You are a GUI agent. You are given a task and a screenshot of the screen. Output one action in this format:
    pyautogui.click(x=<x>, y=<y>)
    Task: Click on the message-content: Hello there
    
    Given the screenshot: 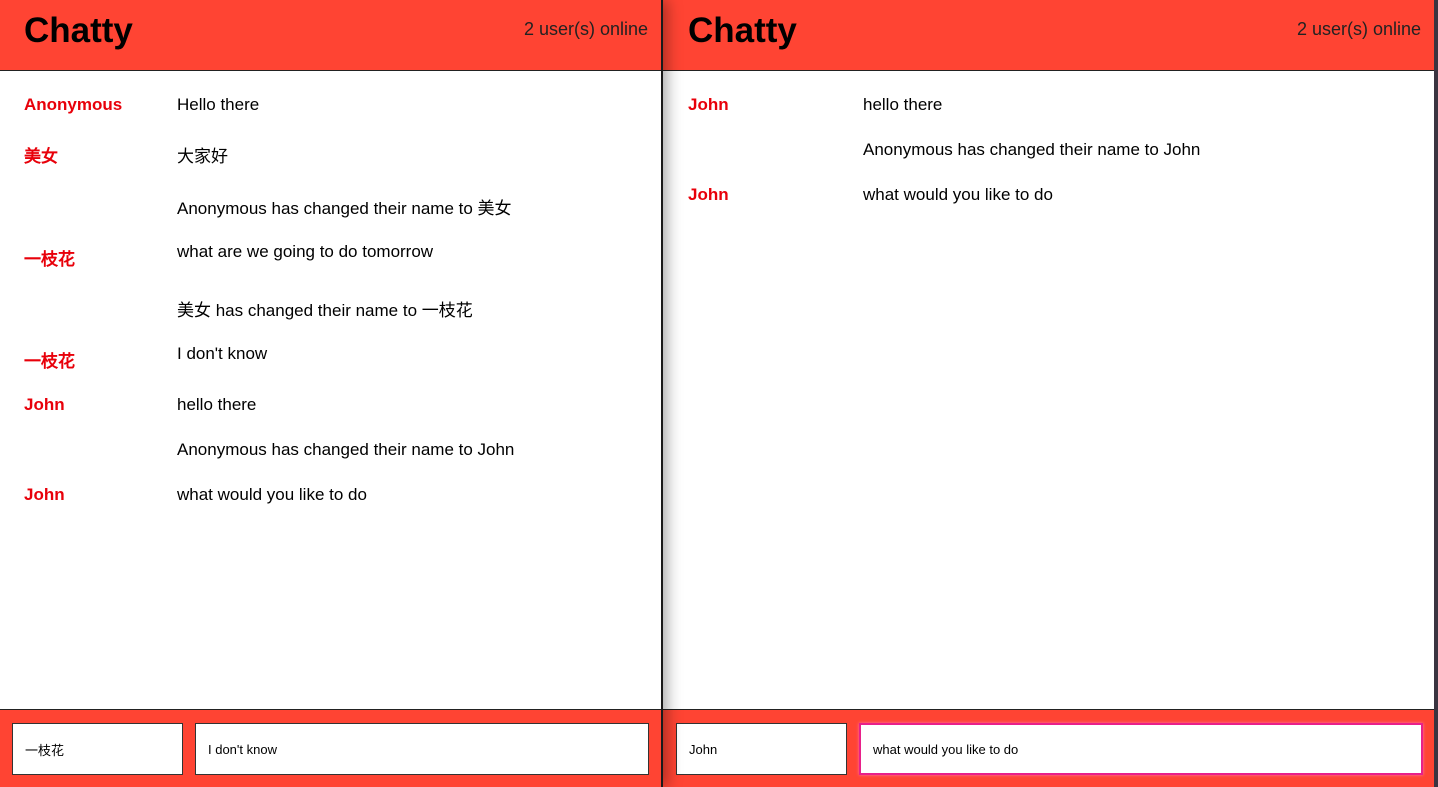 What is the action you would take?
    pyautogui.click(x=218, y=104)
    